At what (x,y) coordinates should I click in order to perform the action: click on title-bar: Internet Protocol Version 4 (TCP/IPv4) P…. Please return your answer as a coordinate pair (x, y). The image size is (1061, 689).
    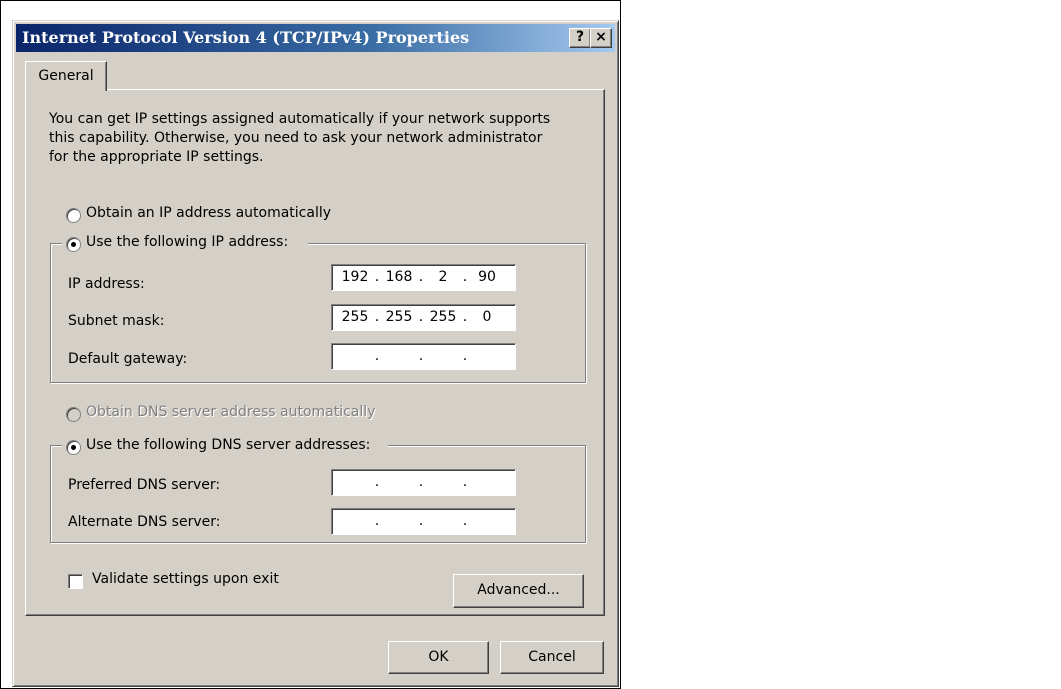
    Looking at the image, I should click on (315, 38).